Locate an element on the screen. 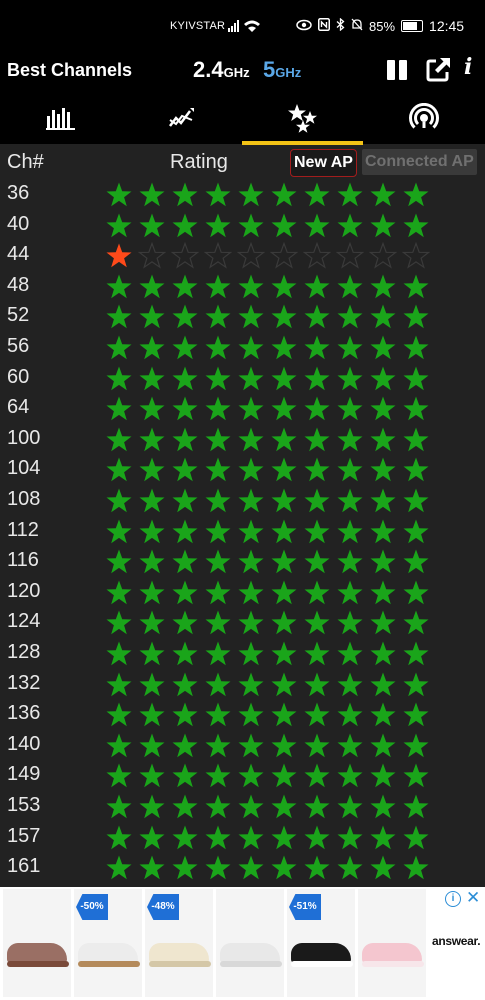 The width and height of the screenshot is (485, 1000). open-external-button is located at coordinates (439, 69).